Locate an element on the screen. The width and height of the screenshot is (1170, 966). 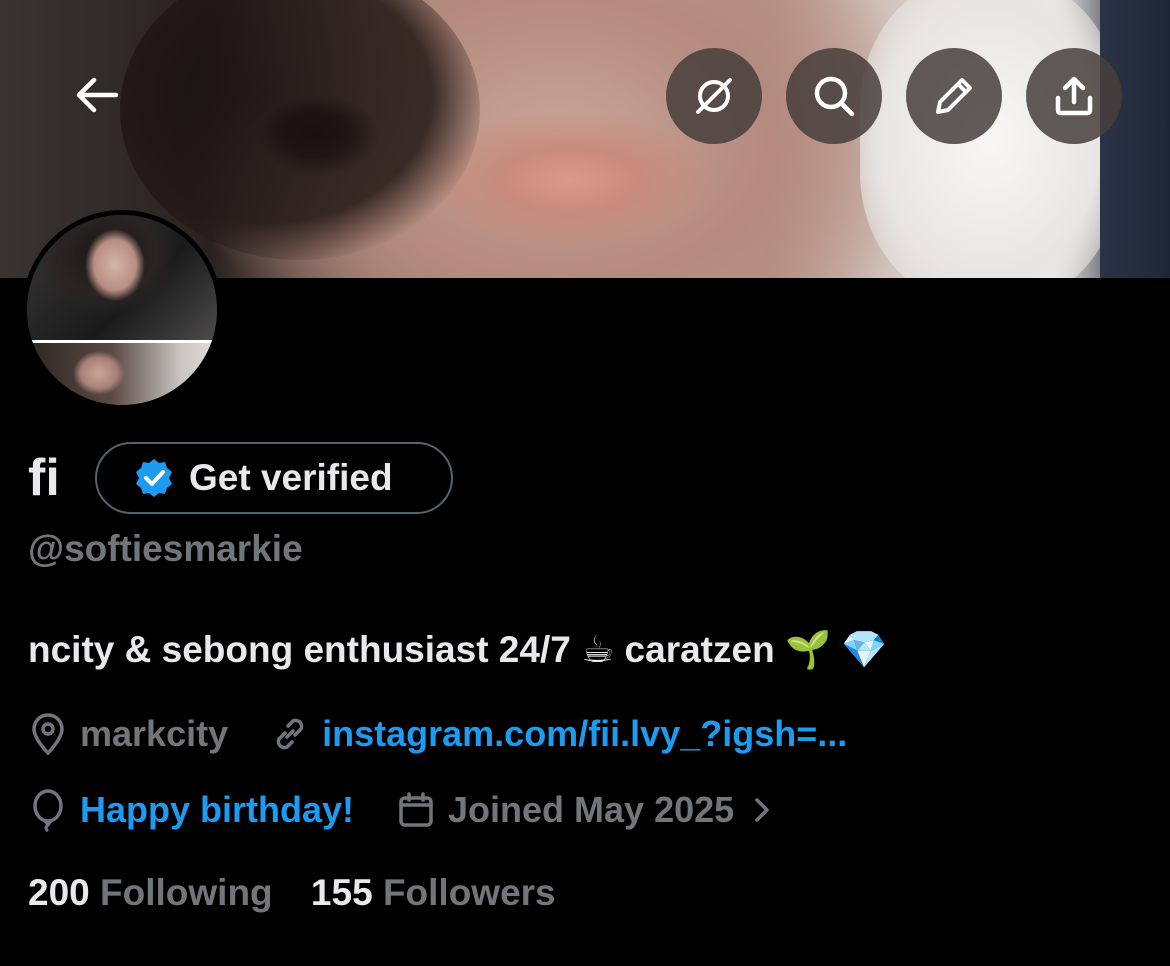
username-handle: @softiesmarkie is located at coordinates (165, 548).